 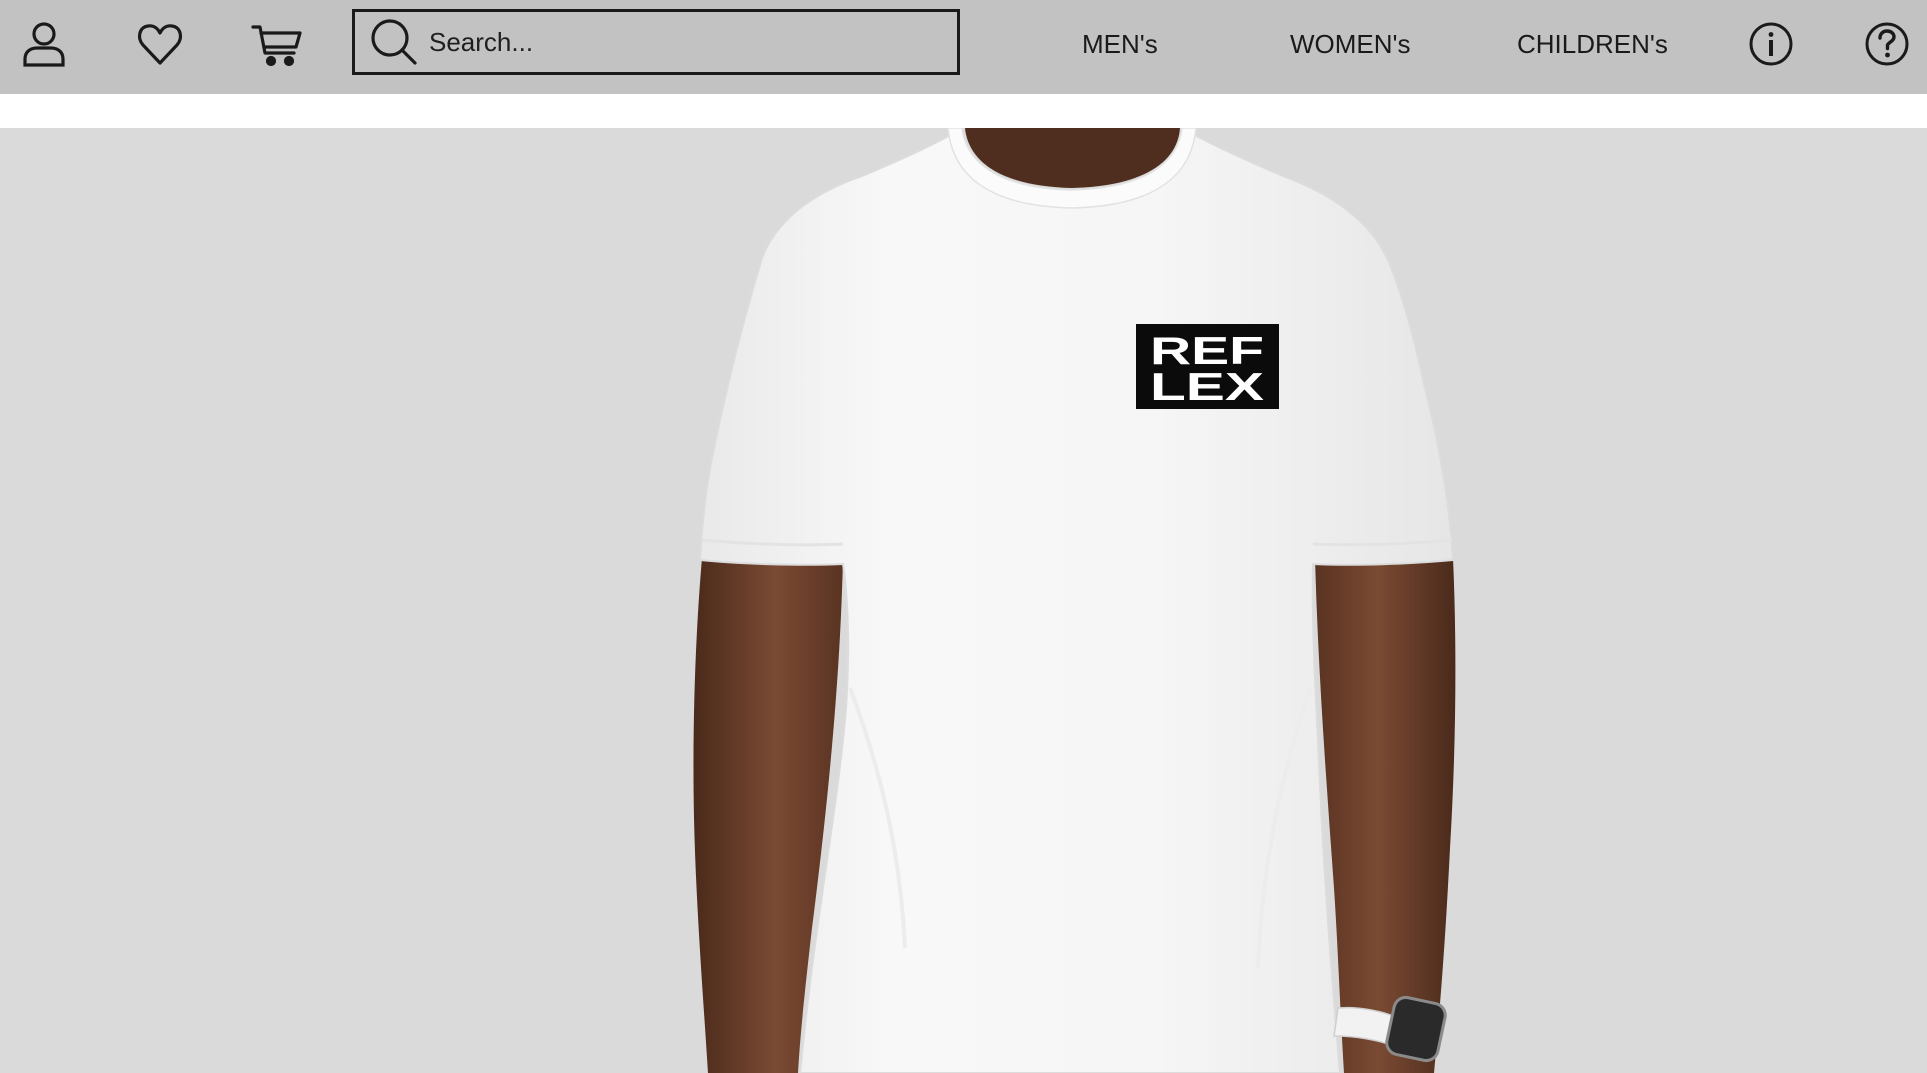 What do you see at coordinates (963, 111) in the screenshot?
I see `header-divider-strip` at bounding box center [963, 111].